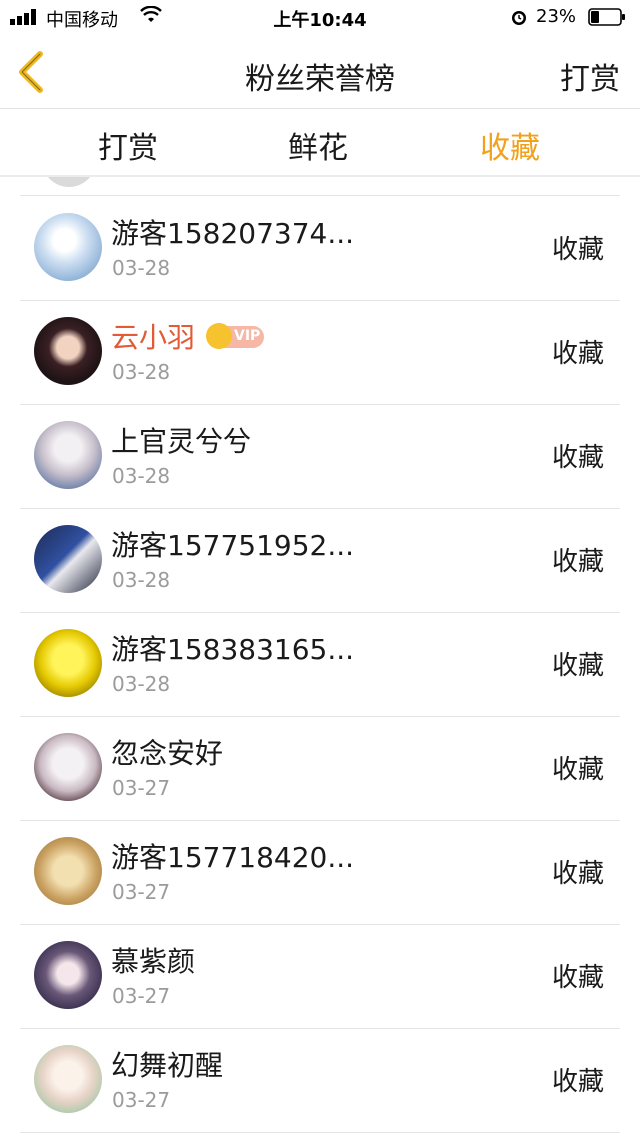 This screenshot has height=1139, width=640. I want to click on reward-button: 打赏, so click(590, 76).